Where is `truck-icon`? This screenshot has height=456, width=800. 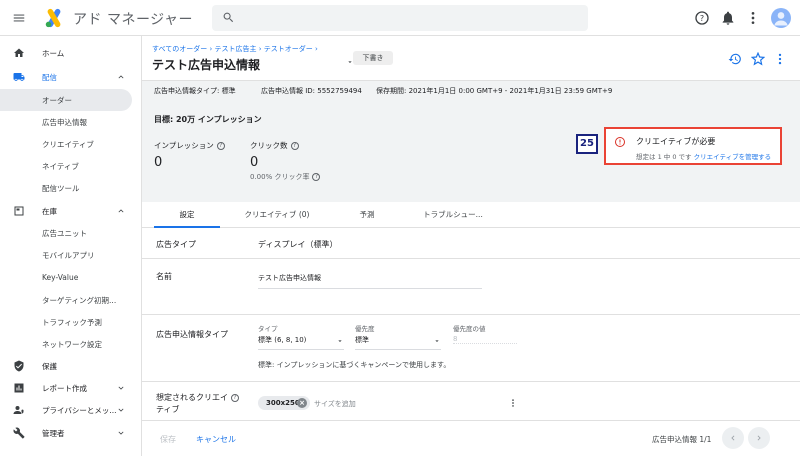 truck-icon is located at coordinates (19, 77).